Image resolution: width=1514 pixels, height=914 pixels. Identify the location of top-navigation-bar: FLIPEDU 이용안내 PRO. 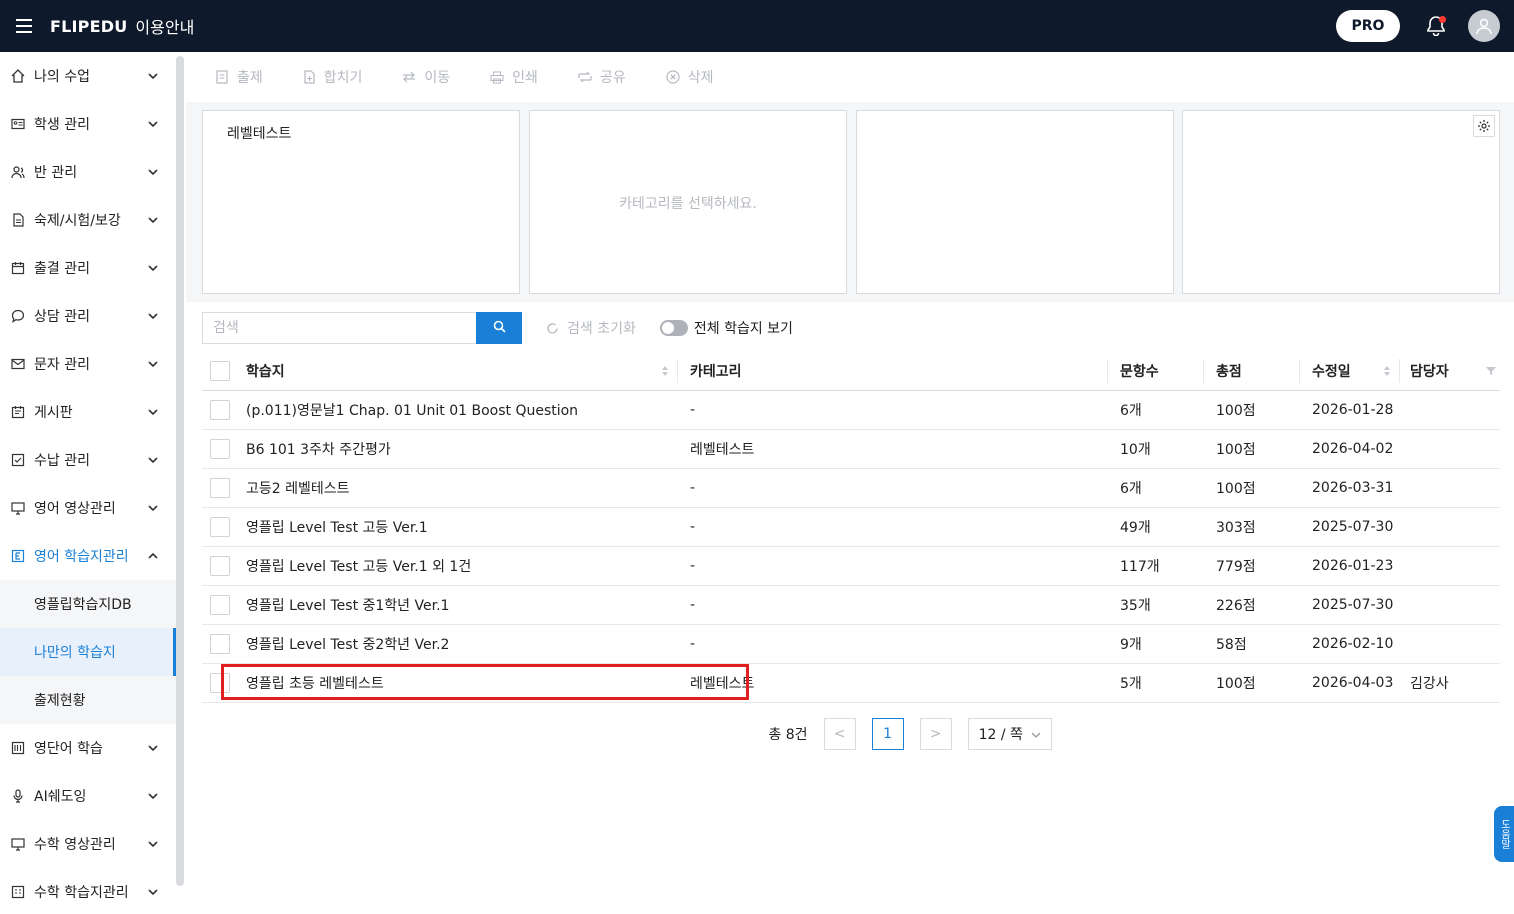
(757, 26).